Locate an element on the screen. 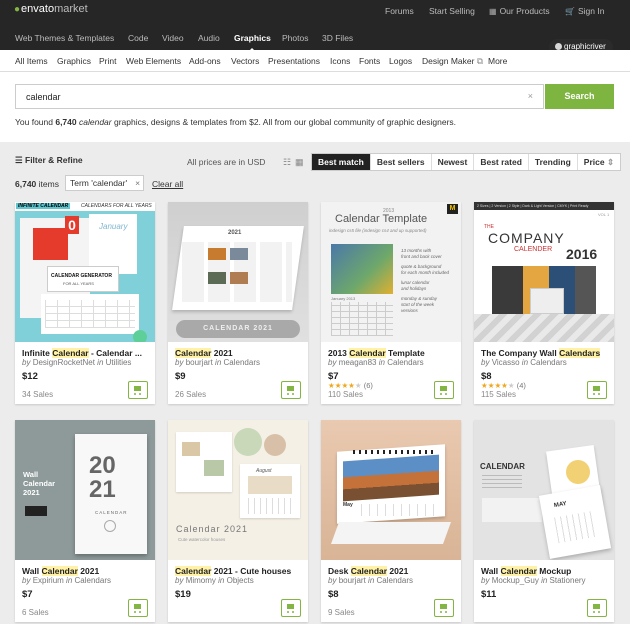  nav-video: Video is located at coordinates (173, 38).